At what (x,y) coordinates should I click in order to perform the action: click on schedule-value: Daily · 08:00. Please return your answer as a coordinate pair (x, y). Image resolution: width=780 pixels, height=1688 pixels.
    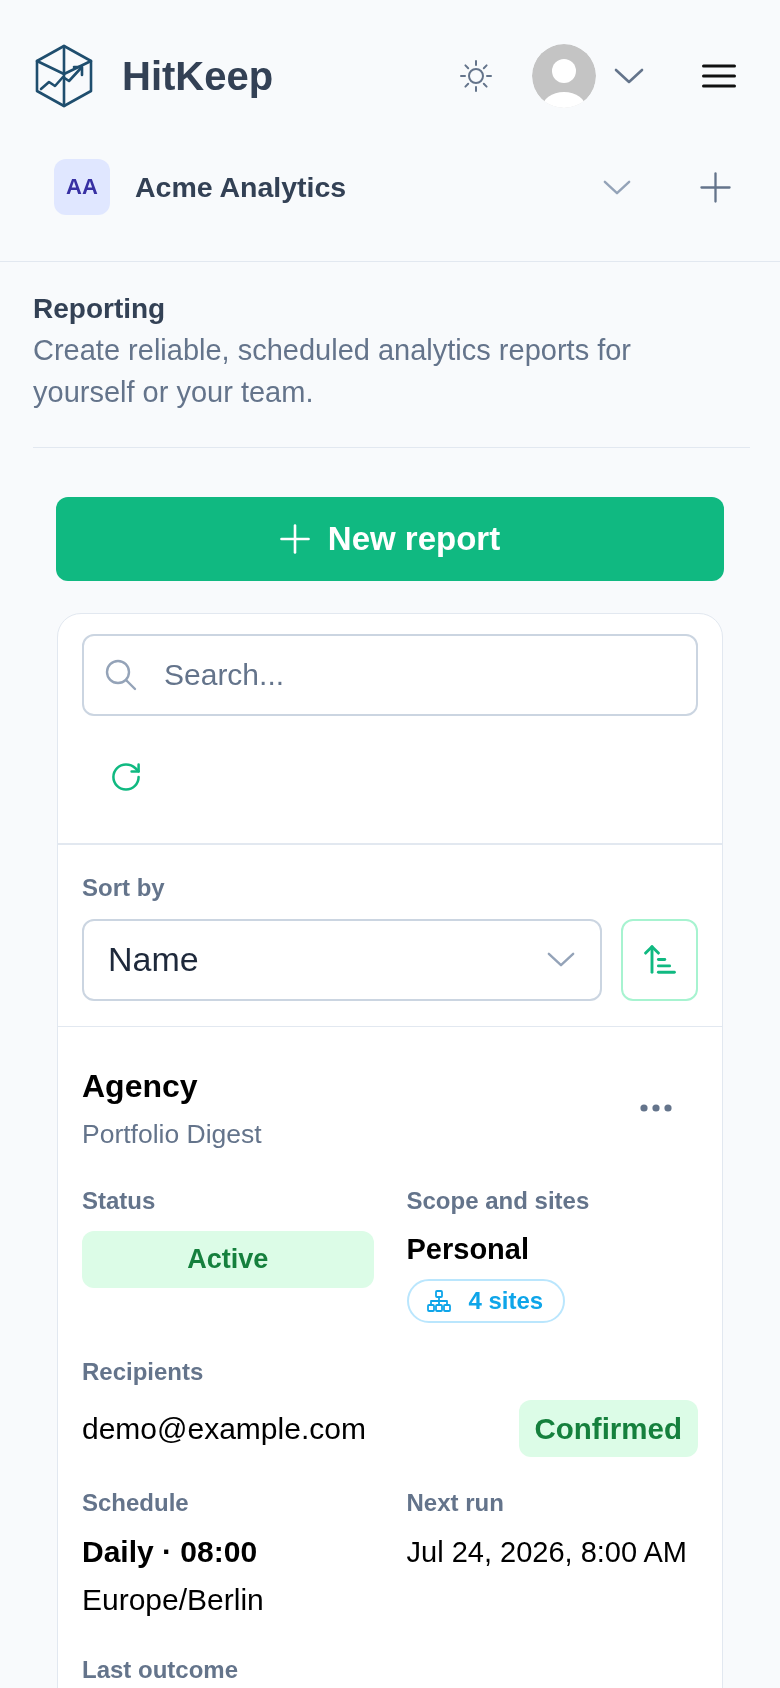
    Looking at the image, I should click on (170, 1552).